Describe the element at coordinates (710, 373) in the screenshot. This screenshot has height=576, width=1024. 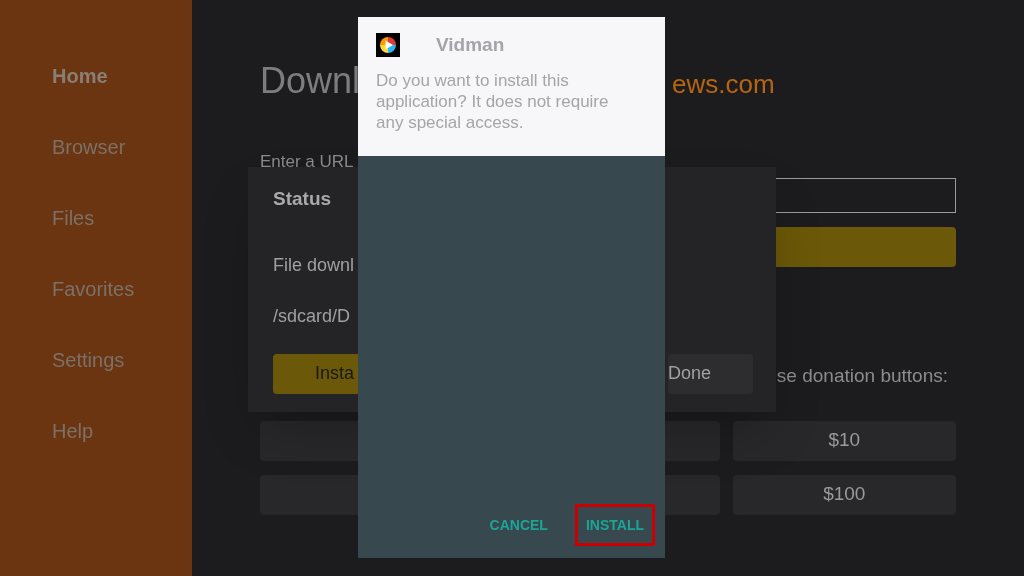
I see `done-button: Done` at that location.